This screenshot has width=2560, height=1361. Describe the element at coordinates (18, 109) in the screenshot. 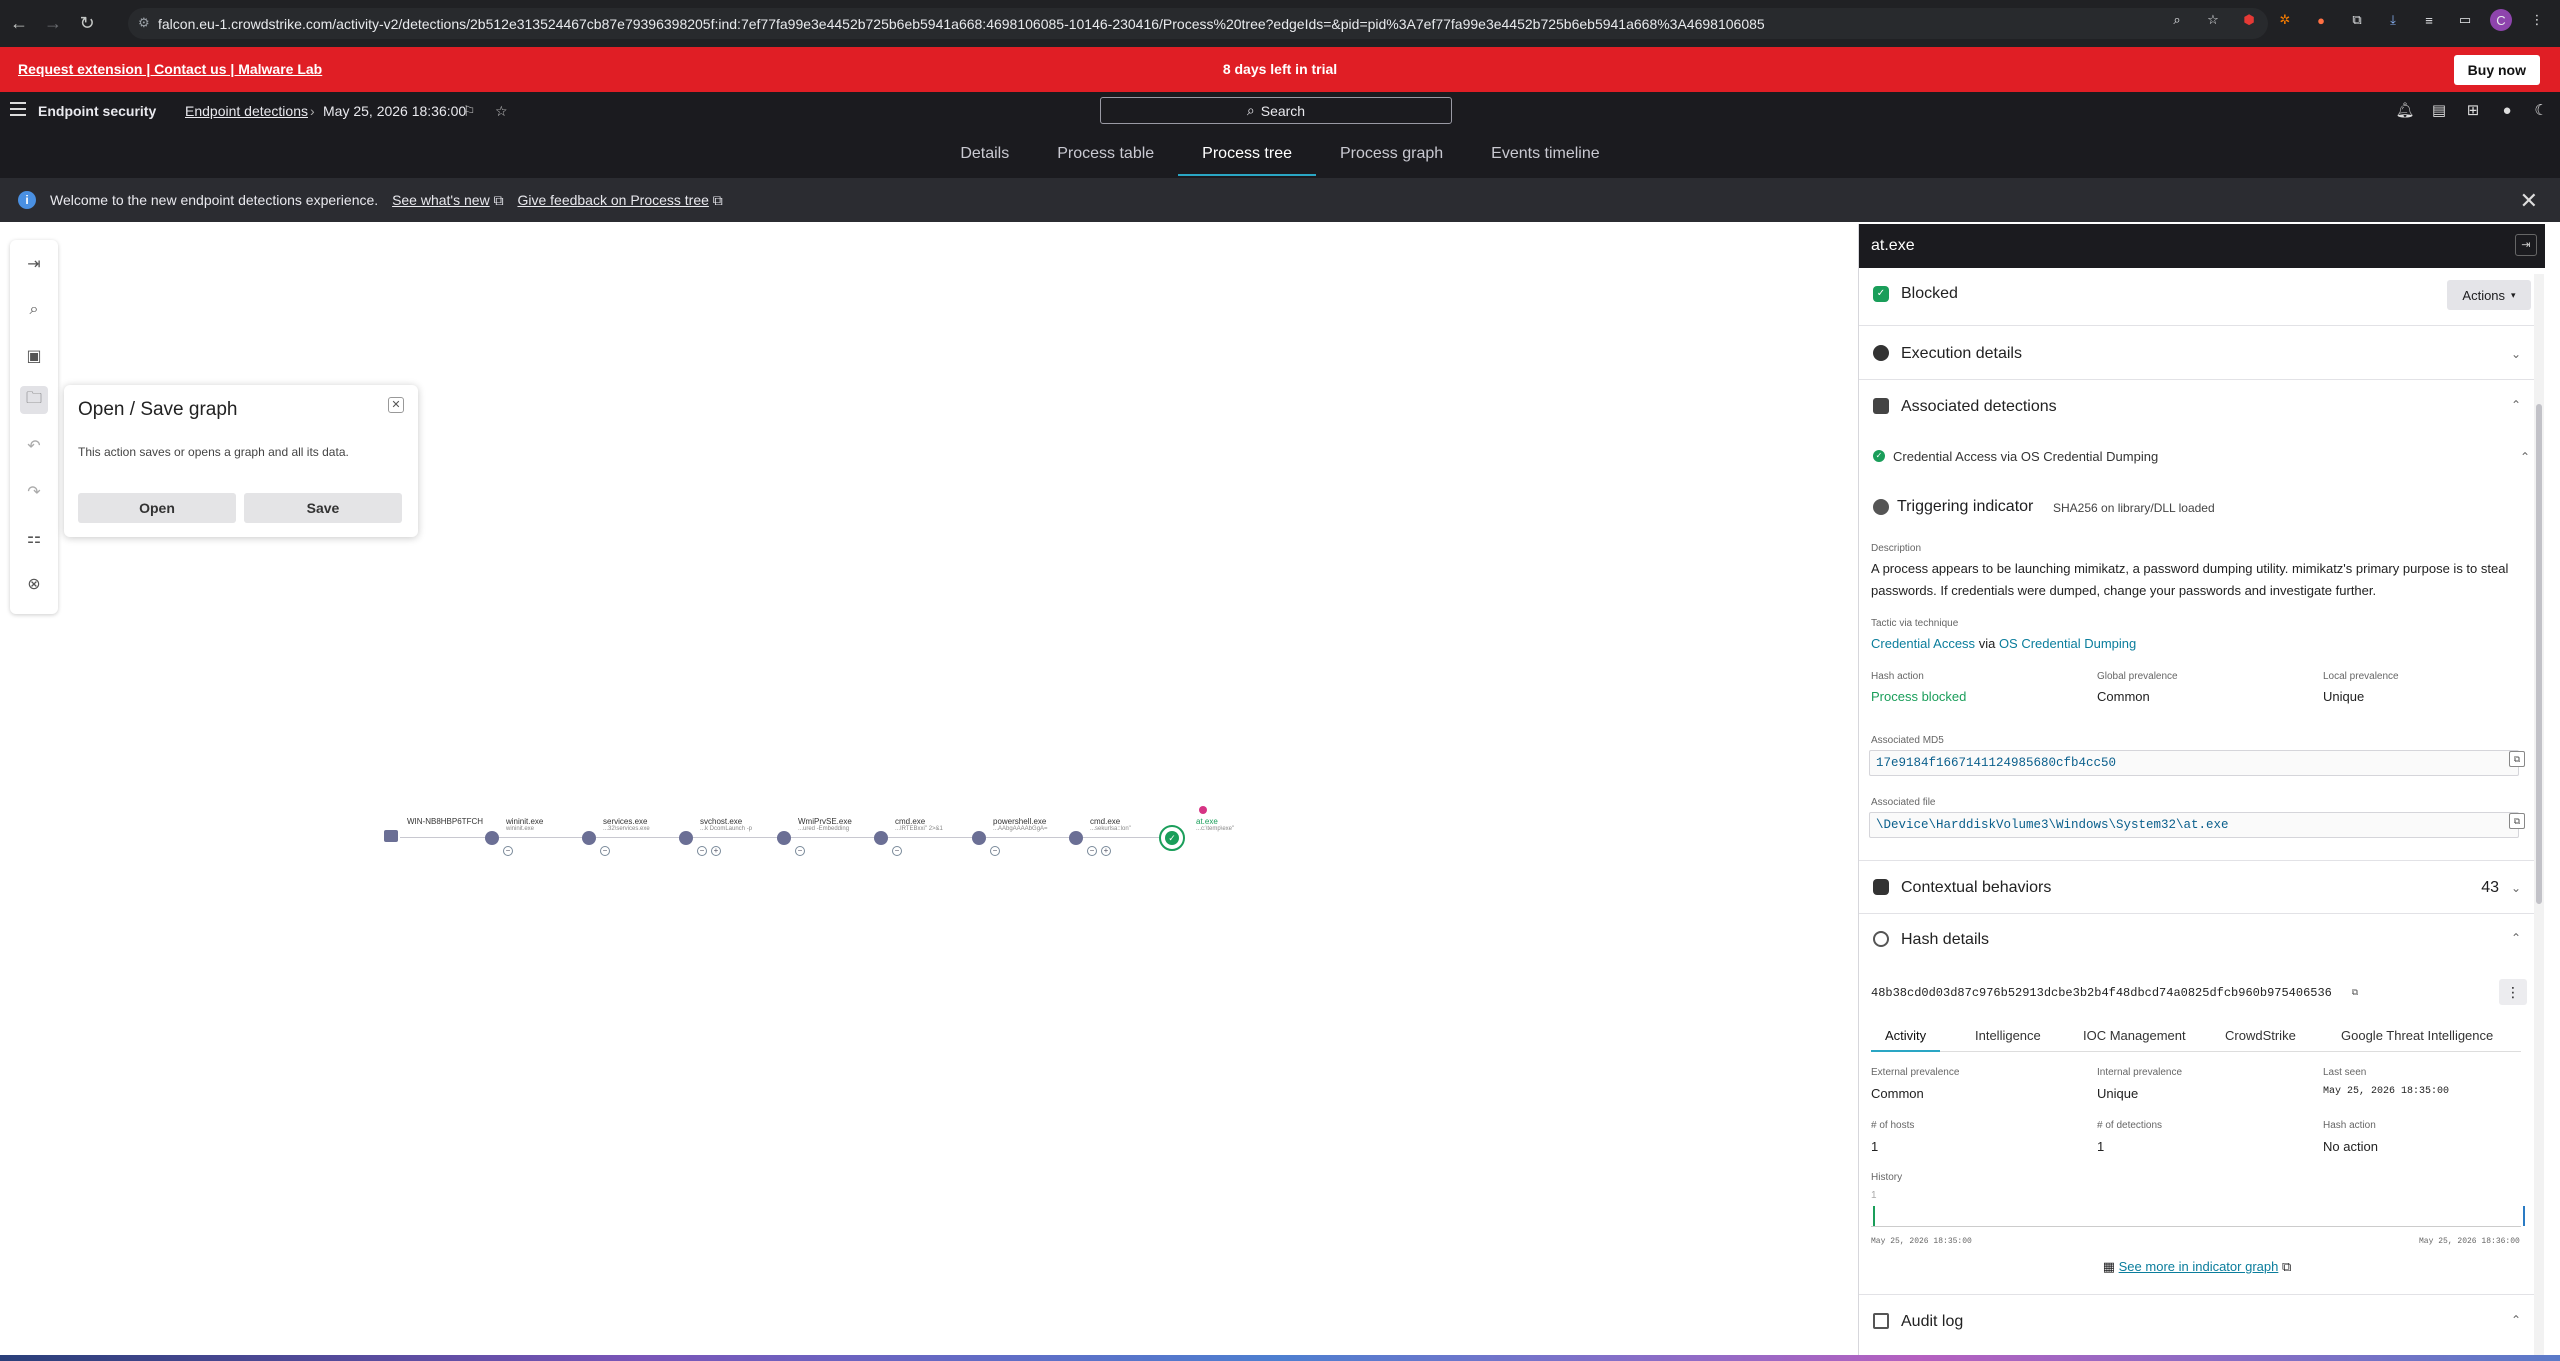

I see `menu-icon` at that location.